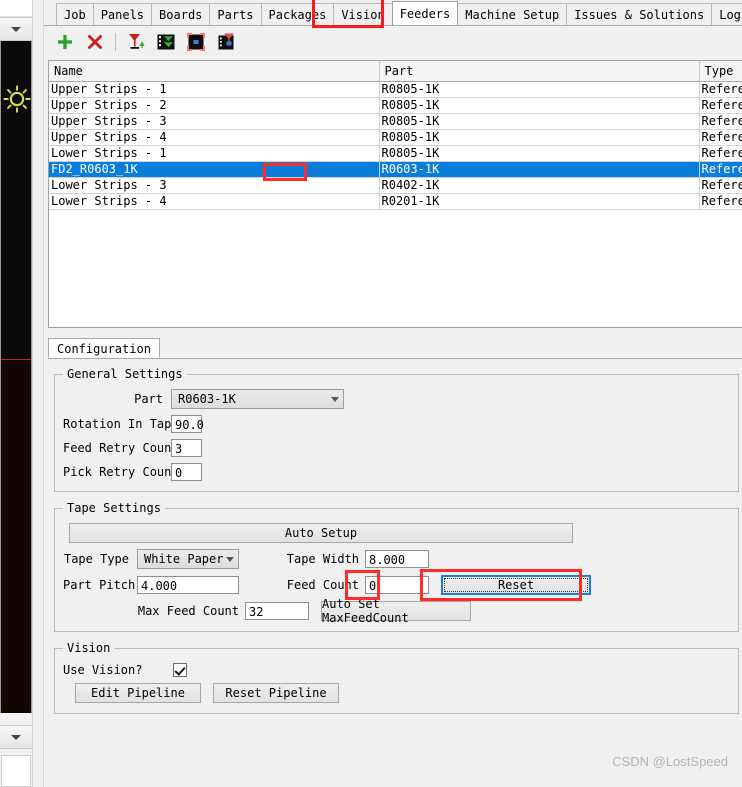 Image resolution: width=742 pixels, height=787 pixels. What do you see at coordinates (720, 71) in the screenshot?
I see `column-header-type: Type` at bounding box center [720, 71].